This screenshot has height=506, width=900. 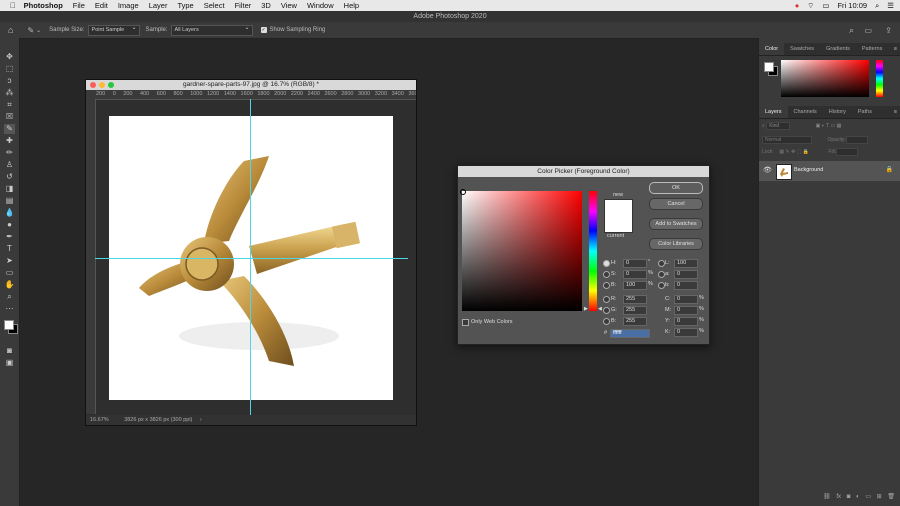 What do you see at coordinates (676, 188) in the screenshot?
I see `ok-button: OK` at bounding box center [676, 188].